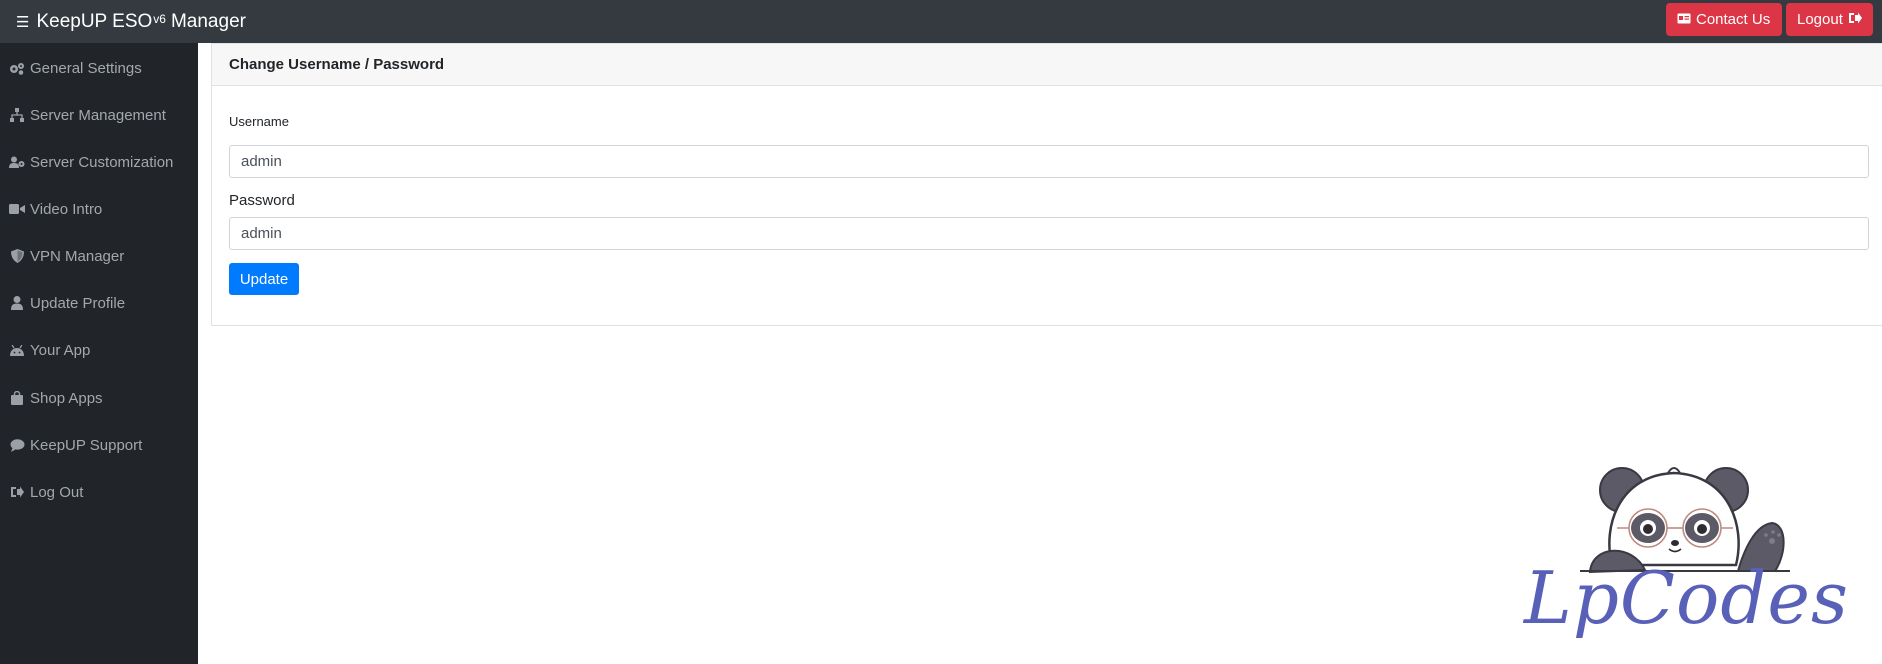 This screenshot has height=664, width=1882. Describe the element at coordinates (94, 21) in the screenshot. I see `app-title-prefix: KeepUP ESO` at that location.